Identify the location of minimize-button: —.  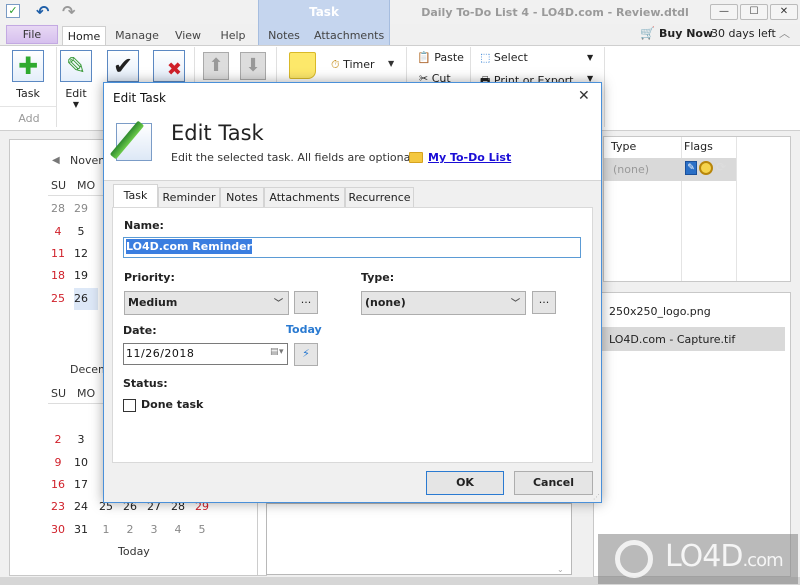
(724, 12).